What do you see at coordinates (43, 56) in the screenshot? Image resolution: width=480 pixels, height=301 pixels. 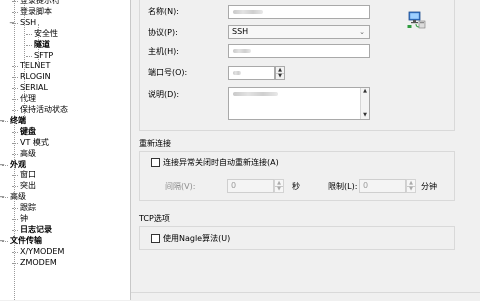 I see `tree-item: SFTP` at bounding box center [43, 56].